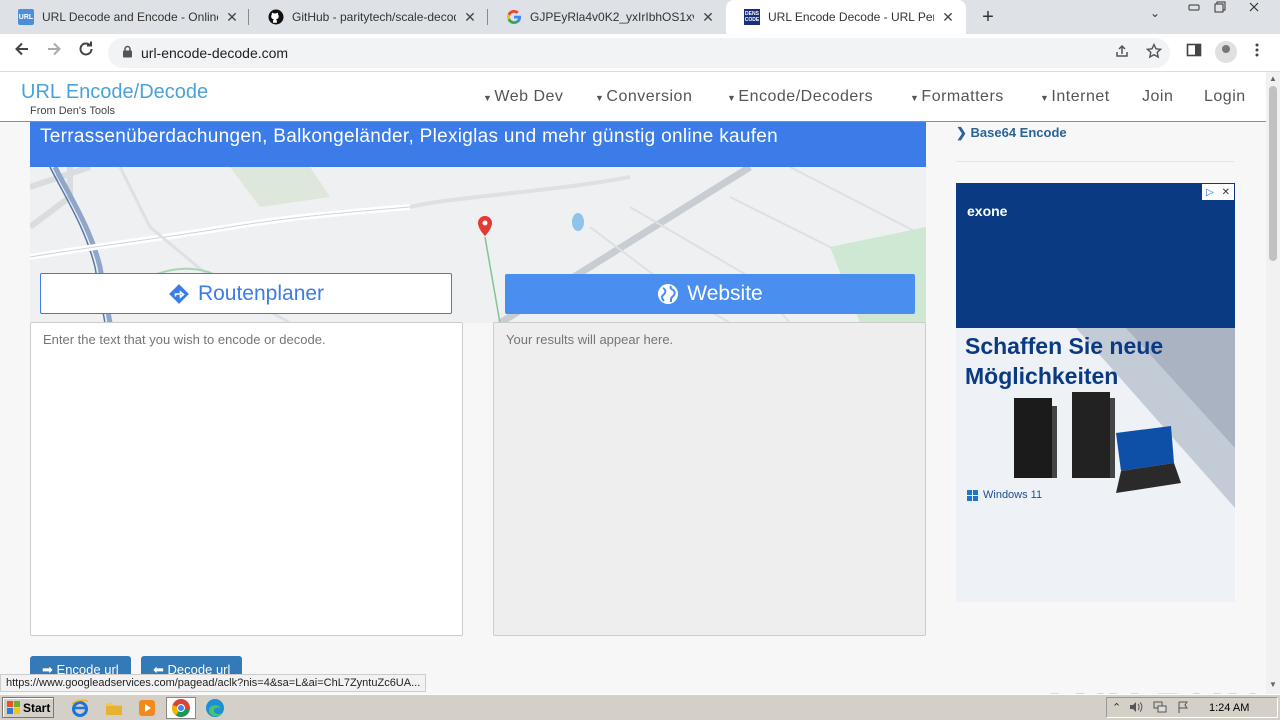 This screenshot has height=720, width=1280. Describe the element at coordinates (612, 17) in the screenshot. I see `tab-title: GJPEyRla4v0K2_yxIrIbhOS1xvxa8F` at that location.